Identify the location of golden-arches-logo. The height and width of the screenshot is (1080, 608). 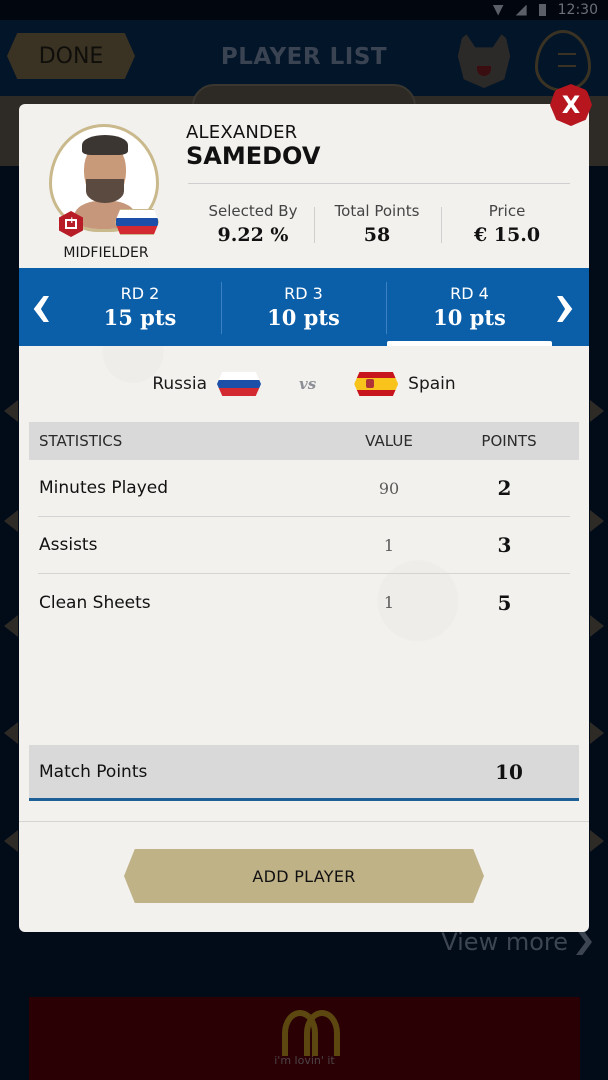
(310, 1033).